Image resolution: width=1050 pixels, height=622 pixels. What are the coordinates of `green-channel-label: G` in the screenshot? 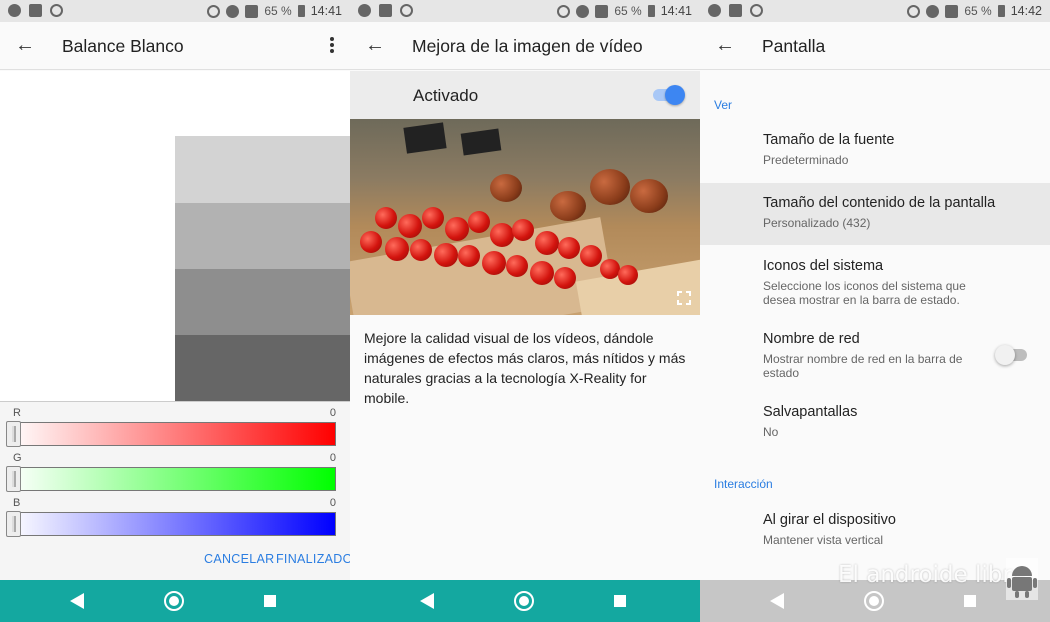 It's located at (17, 458).